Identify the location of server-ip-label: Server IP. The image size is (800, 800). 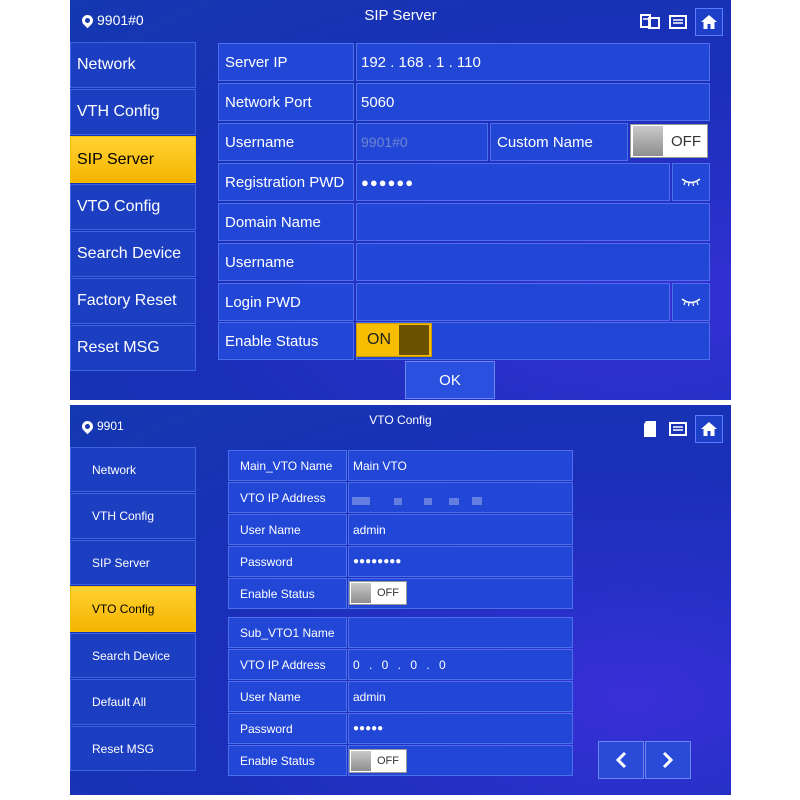
(286, 62).